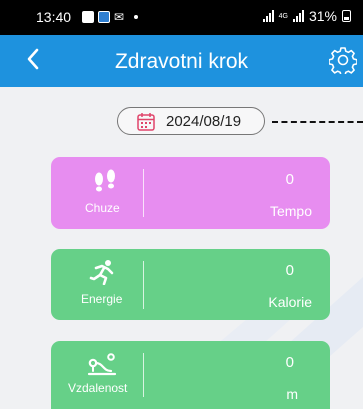 The height and width of the screenshot is (409, 363). Describe the element at coordinates (290, 302) in the screenshot. I see `card-unit: Kalorie` at that location.